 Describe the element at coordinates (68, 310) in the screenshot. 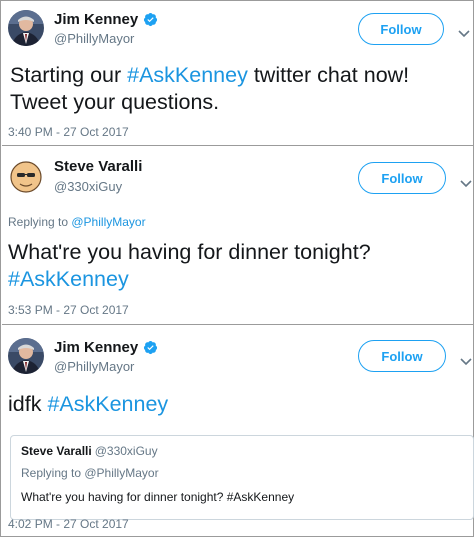

I see `timestamp: 3:53 PM - 27 Oct 2017` at that location.